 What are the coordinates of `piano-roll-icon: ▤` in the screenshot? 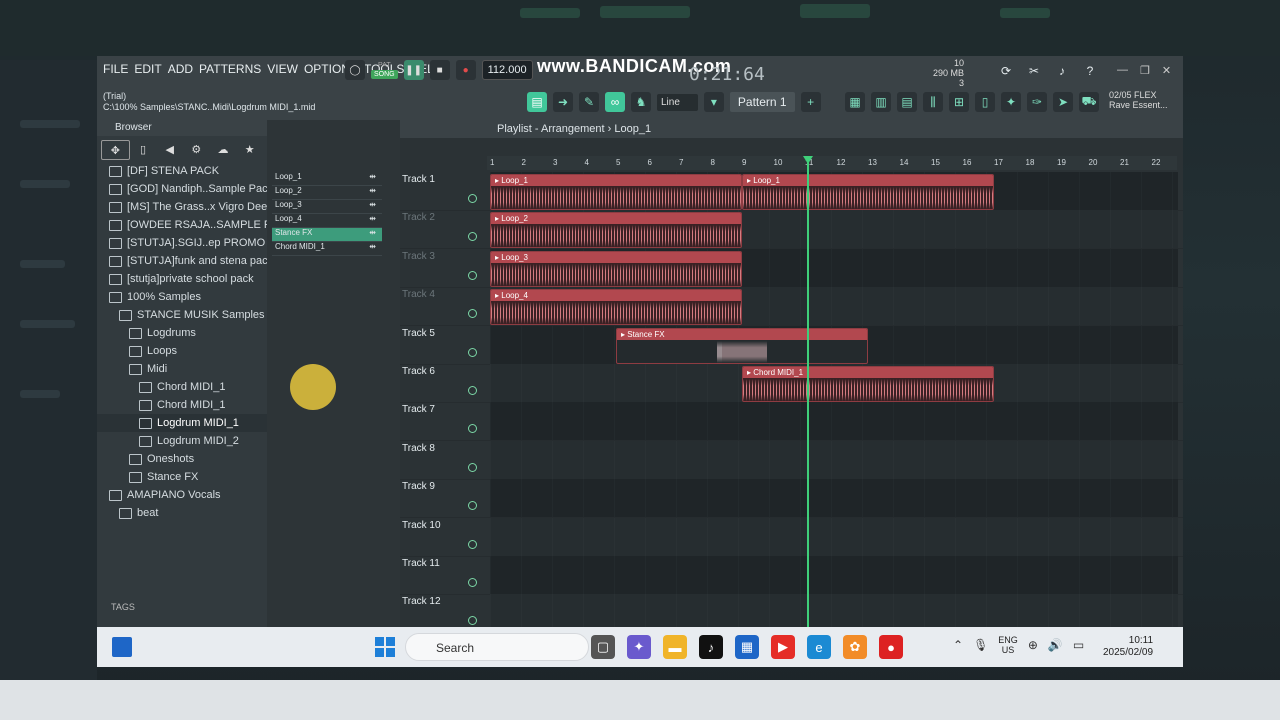 It's located at (907, 102).